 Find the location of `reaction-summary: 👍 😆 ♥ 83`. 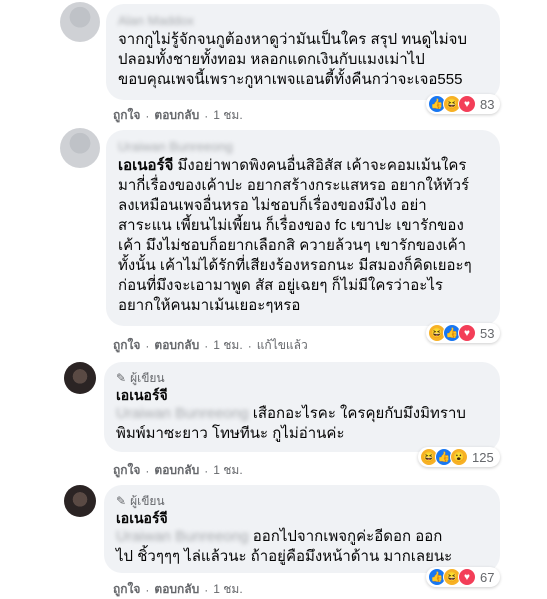

reaction-summary: 👍 😆 ♥ 83 is located at coordinates (463, 104).